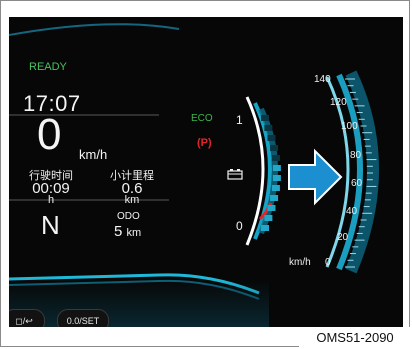  Describe the element at coordinates (322, 79) in the screenshot. I see `speed-tick-label: 140` at that location.